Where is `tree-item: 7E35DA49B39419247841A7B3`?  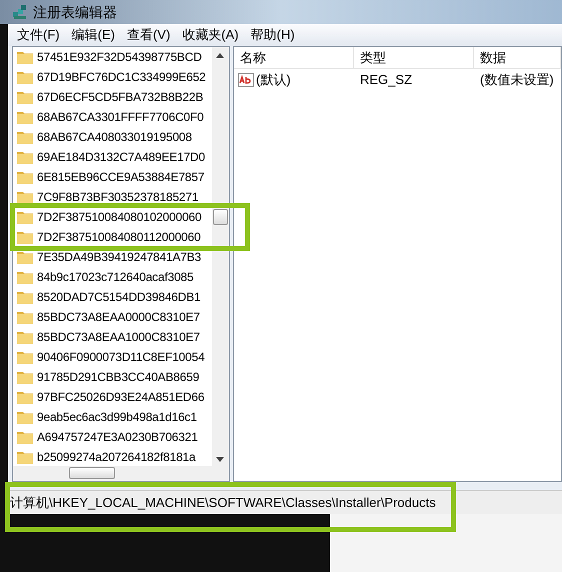
tree-item: 7E35DA49B39419247841A7B3 is located at coordinates (119, 257).